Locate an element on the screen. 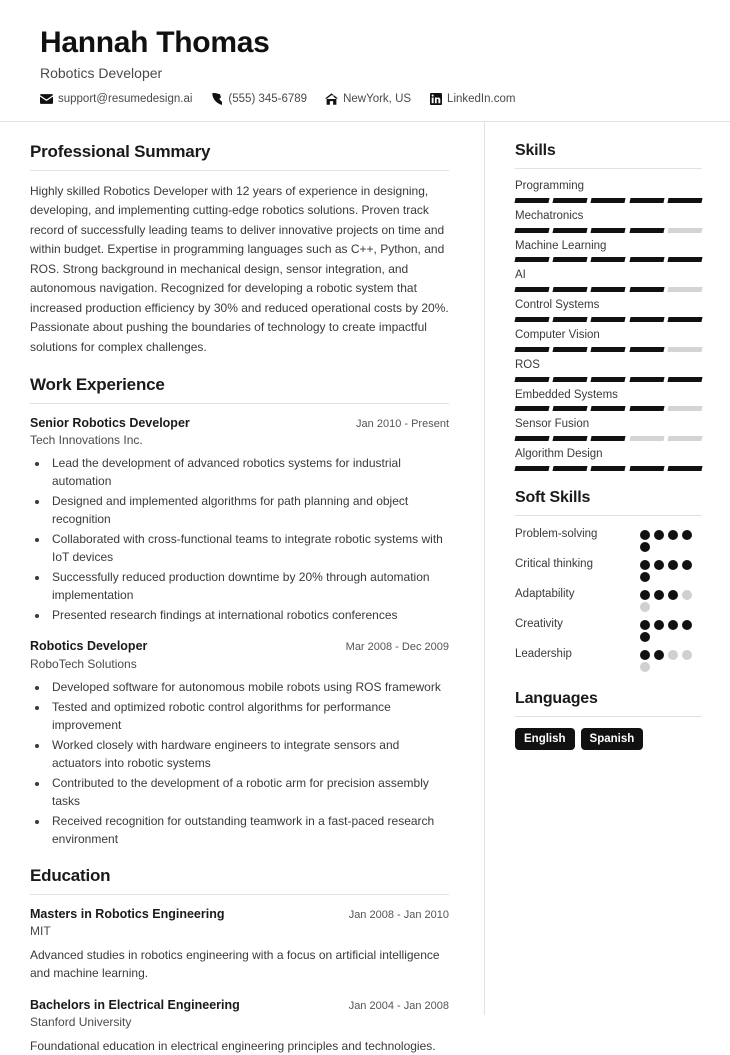 This screenshot has height=1055, width=730. language-chip: English is located at coordinates (545, 739).